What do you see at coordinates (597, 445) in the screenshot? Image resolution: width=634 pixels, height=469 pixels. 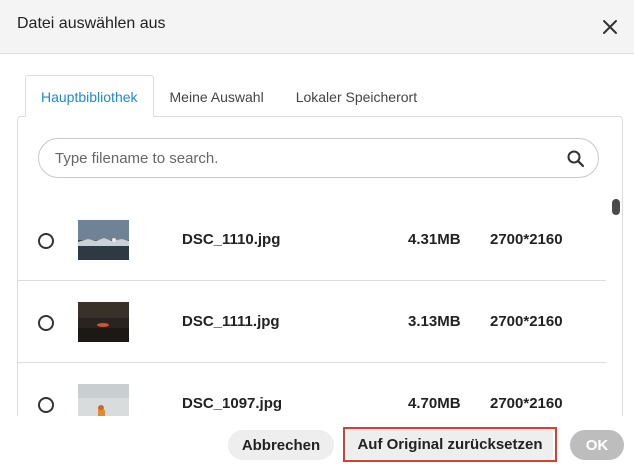 I see `ok-button: OK` at bounding box center [597, 445].